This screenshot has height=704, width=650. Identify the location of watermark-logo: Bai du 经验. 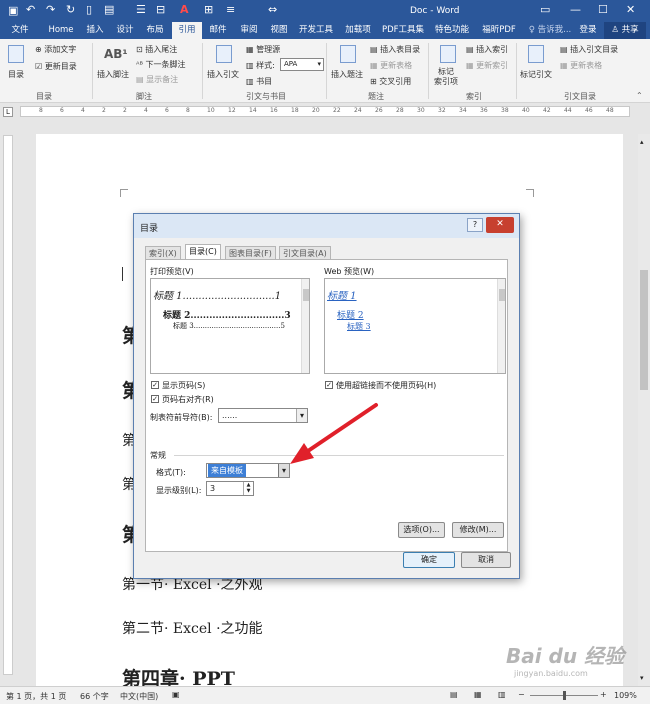
(565, 656).